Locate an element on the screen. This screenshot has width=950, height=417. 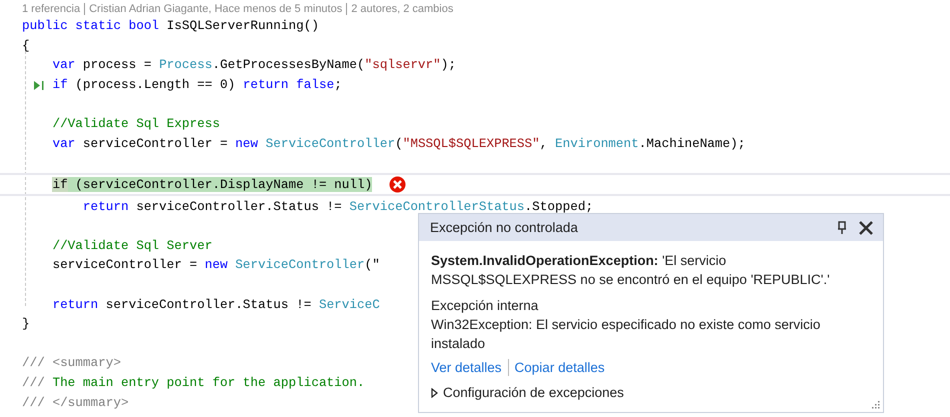
code-line: return serviceController.Status != ServiceControllerStatus.Stopped; is located at coordinates (338, 206).